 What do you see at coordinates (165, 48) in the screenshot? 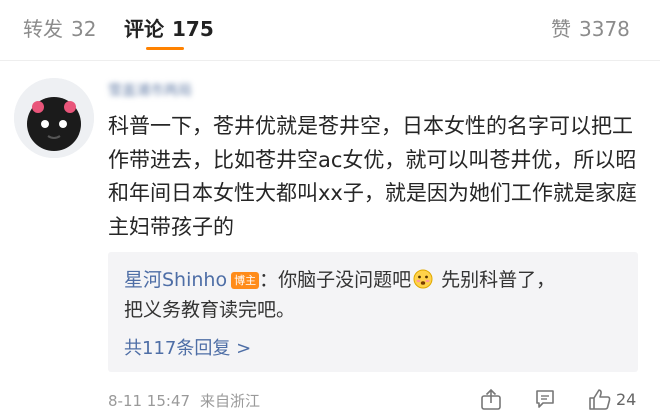
I see `active-tab-indicator` at bounding box center [165, 48].